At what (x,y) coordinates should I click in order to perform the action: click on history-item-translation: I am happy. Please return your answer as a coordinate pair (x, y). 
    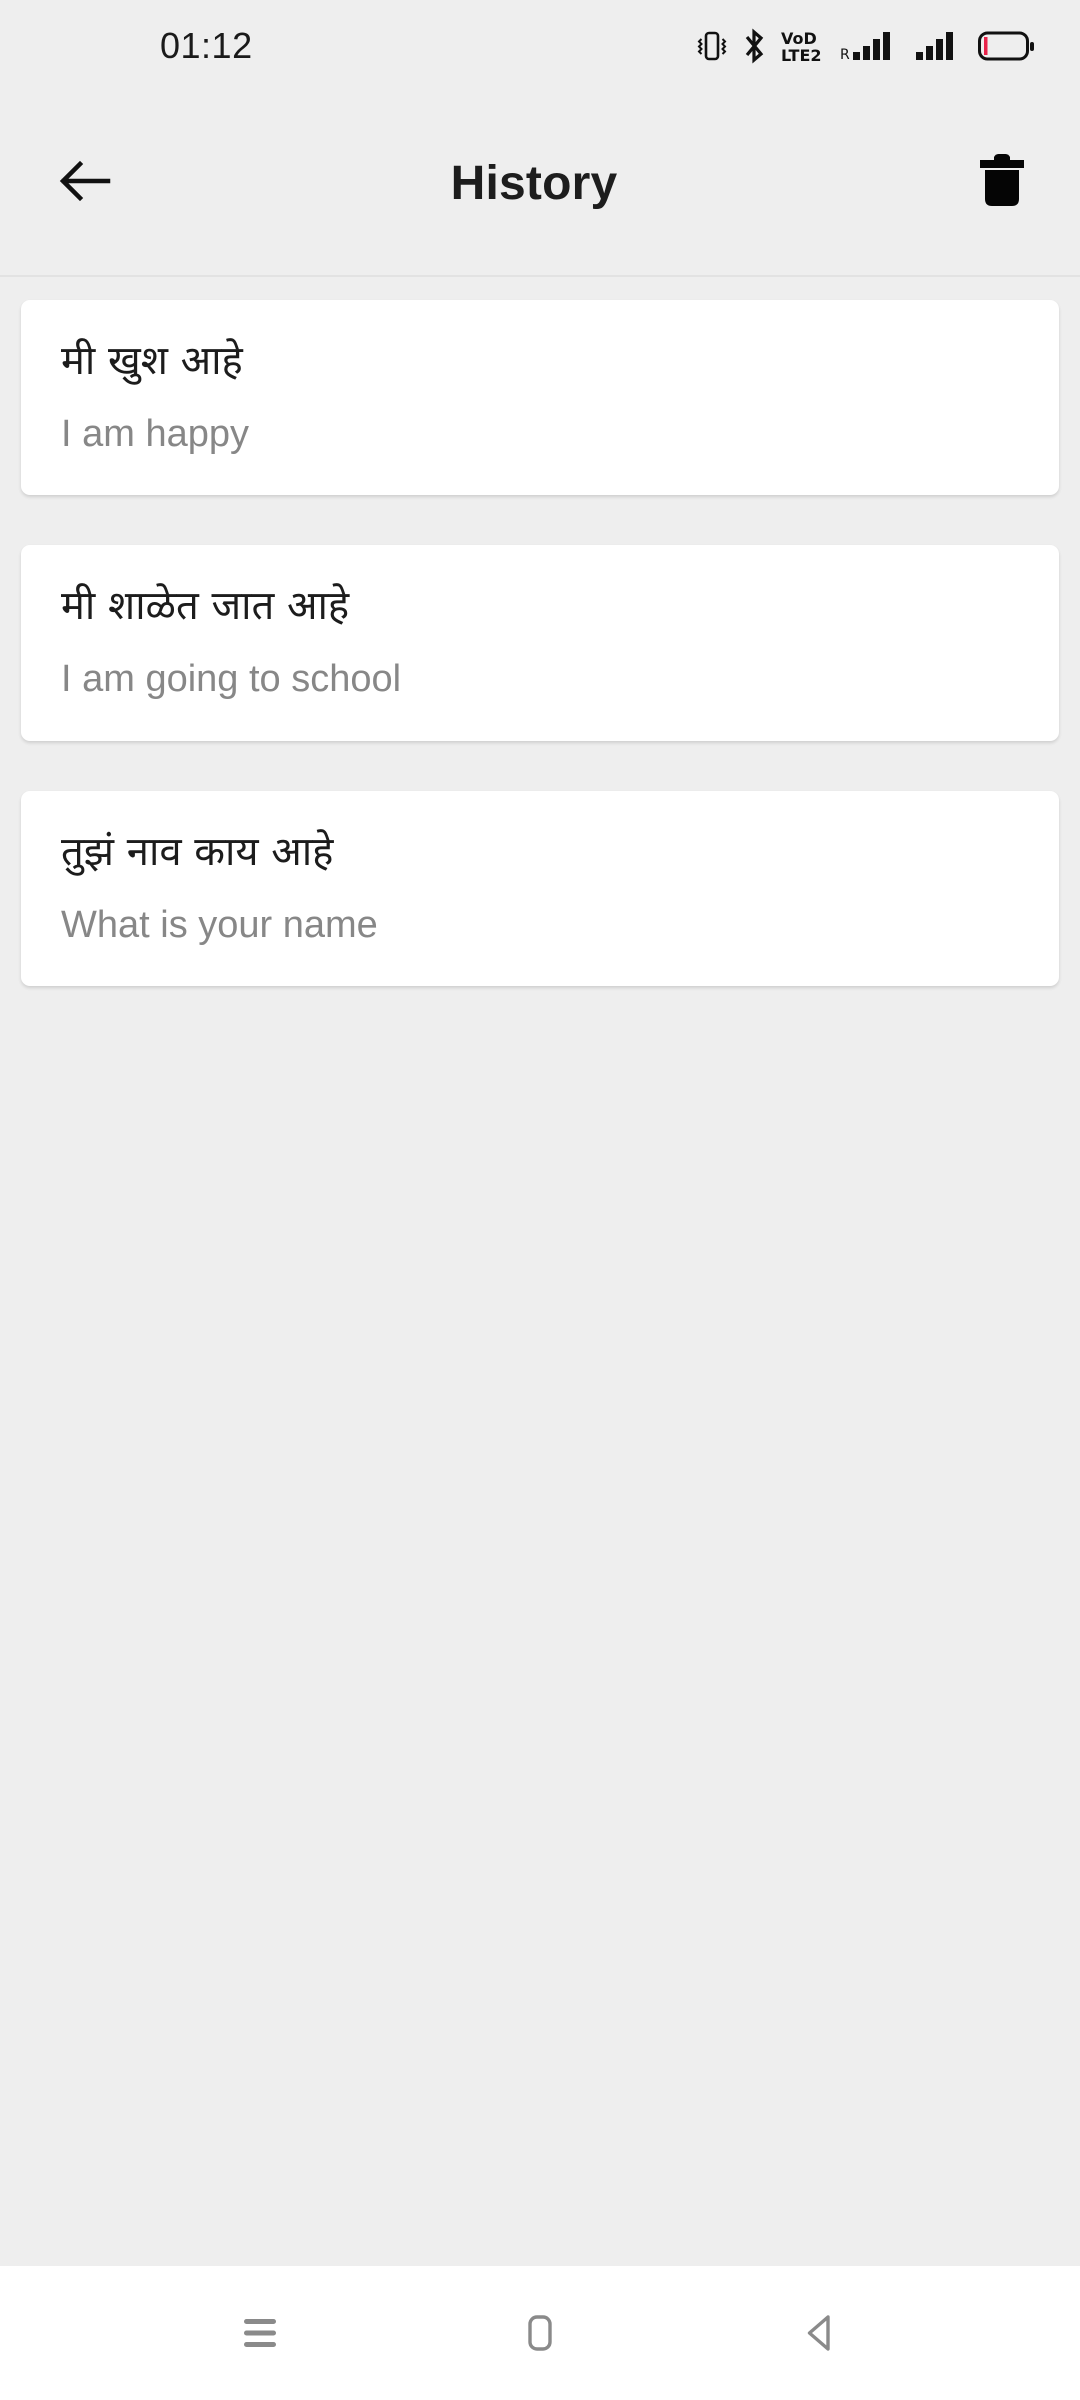
    Looking at the image, I should click on (155, 434).